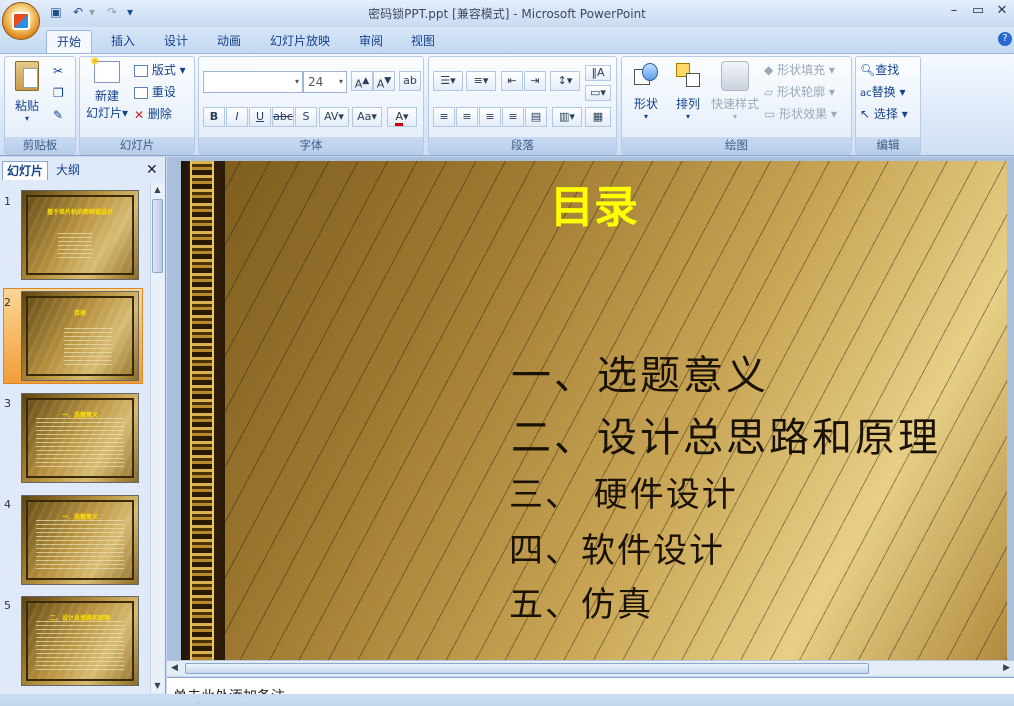  What do you see at coordinates (598, 117) in the screenshot?
I see `smartart-button: ▦` at bounding box center [598, 117].